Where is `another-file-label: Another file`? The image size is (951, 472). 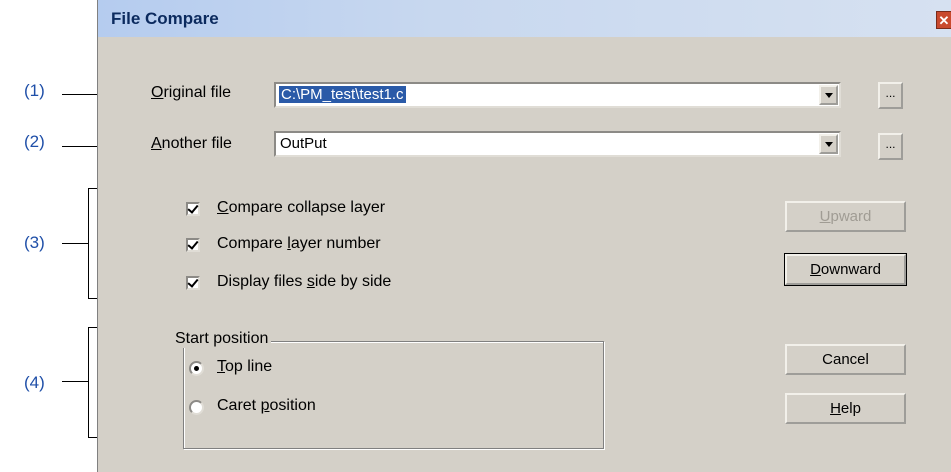 another-file-label: Another file is located at coordinates (191, 144).